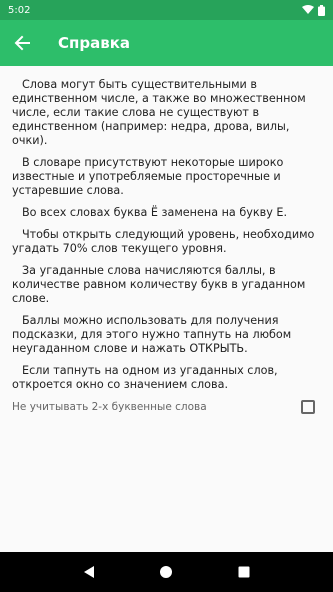 The image size is (333, 592). Describe the element at coordinates (19, 10) in the screenshot. I see `status-time: 5:02` at that location.